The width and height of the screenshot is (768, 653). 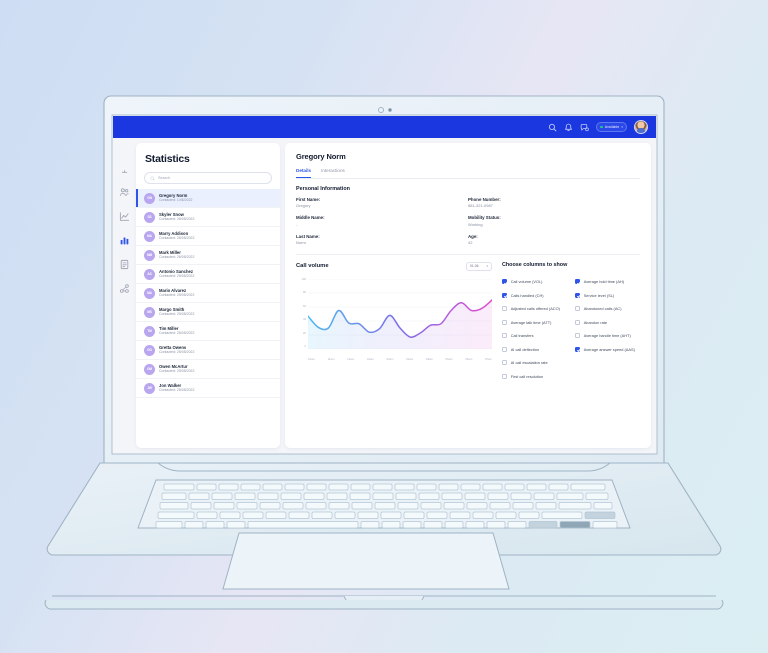 What do you see at coordinates (208, 274) in the screenshot?
I see `list-item: AS Antonio Sanchez Contacted: 25/05/2022` at bounding box center [208, 274].